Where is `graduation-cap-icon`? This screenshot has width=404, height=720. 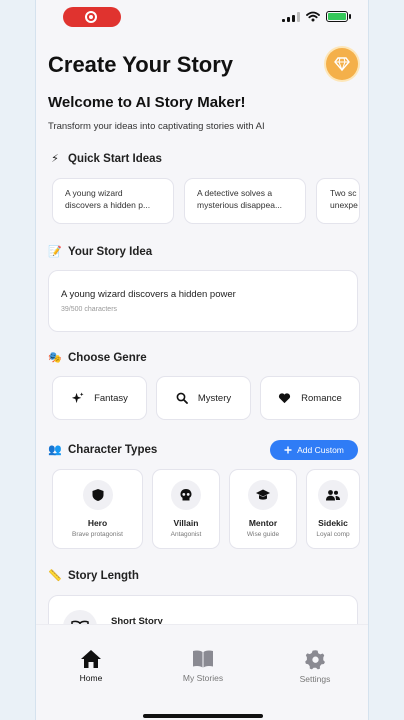 graduation-cap-icon is located at coordinates (263, 495).